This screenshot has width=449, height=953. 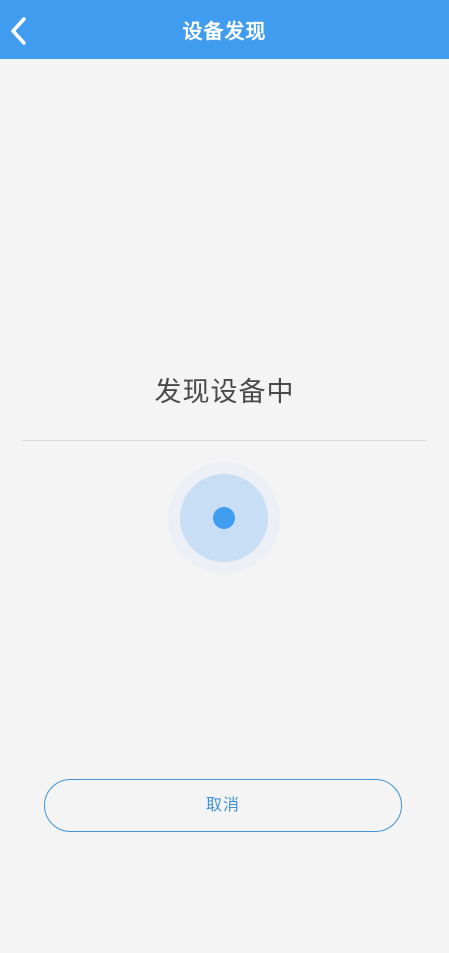 I want to click on page-title: 设备发现, so click(x=224, y=31).